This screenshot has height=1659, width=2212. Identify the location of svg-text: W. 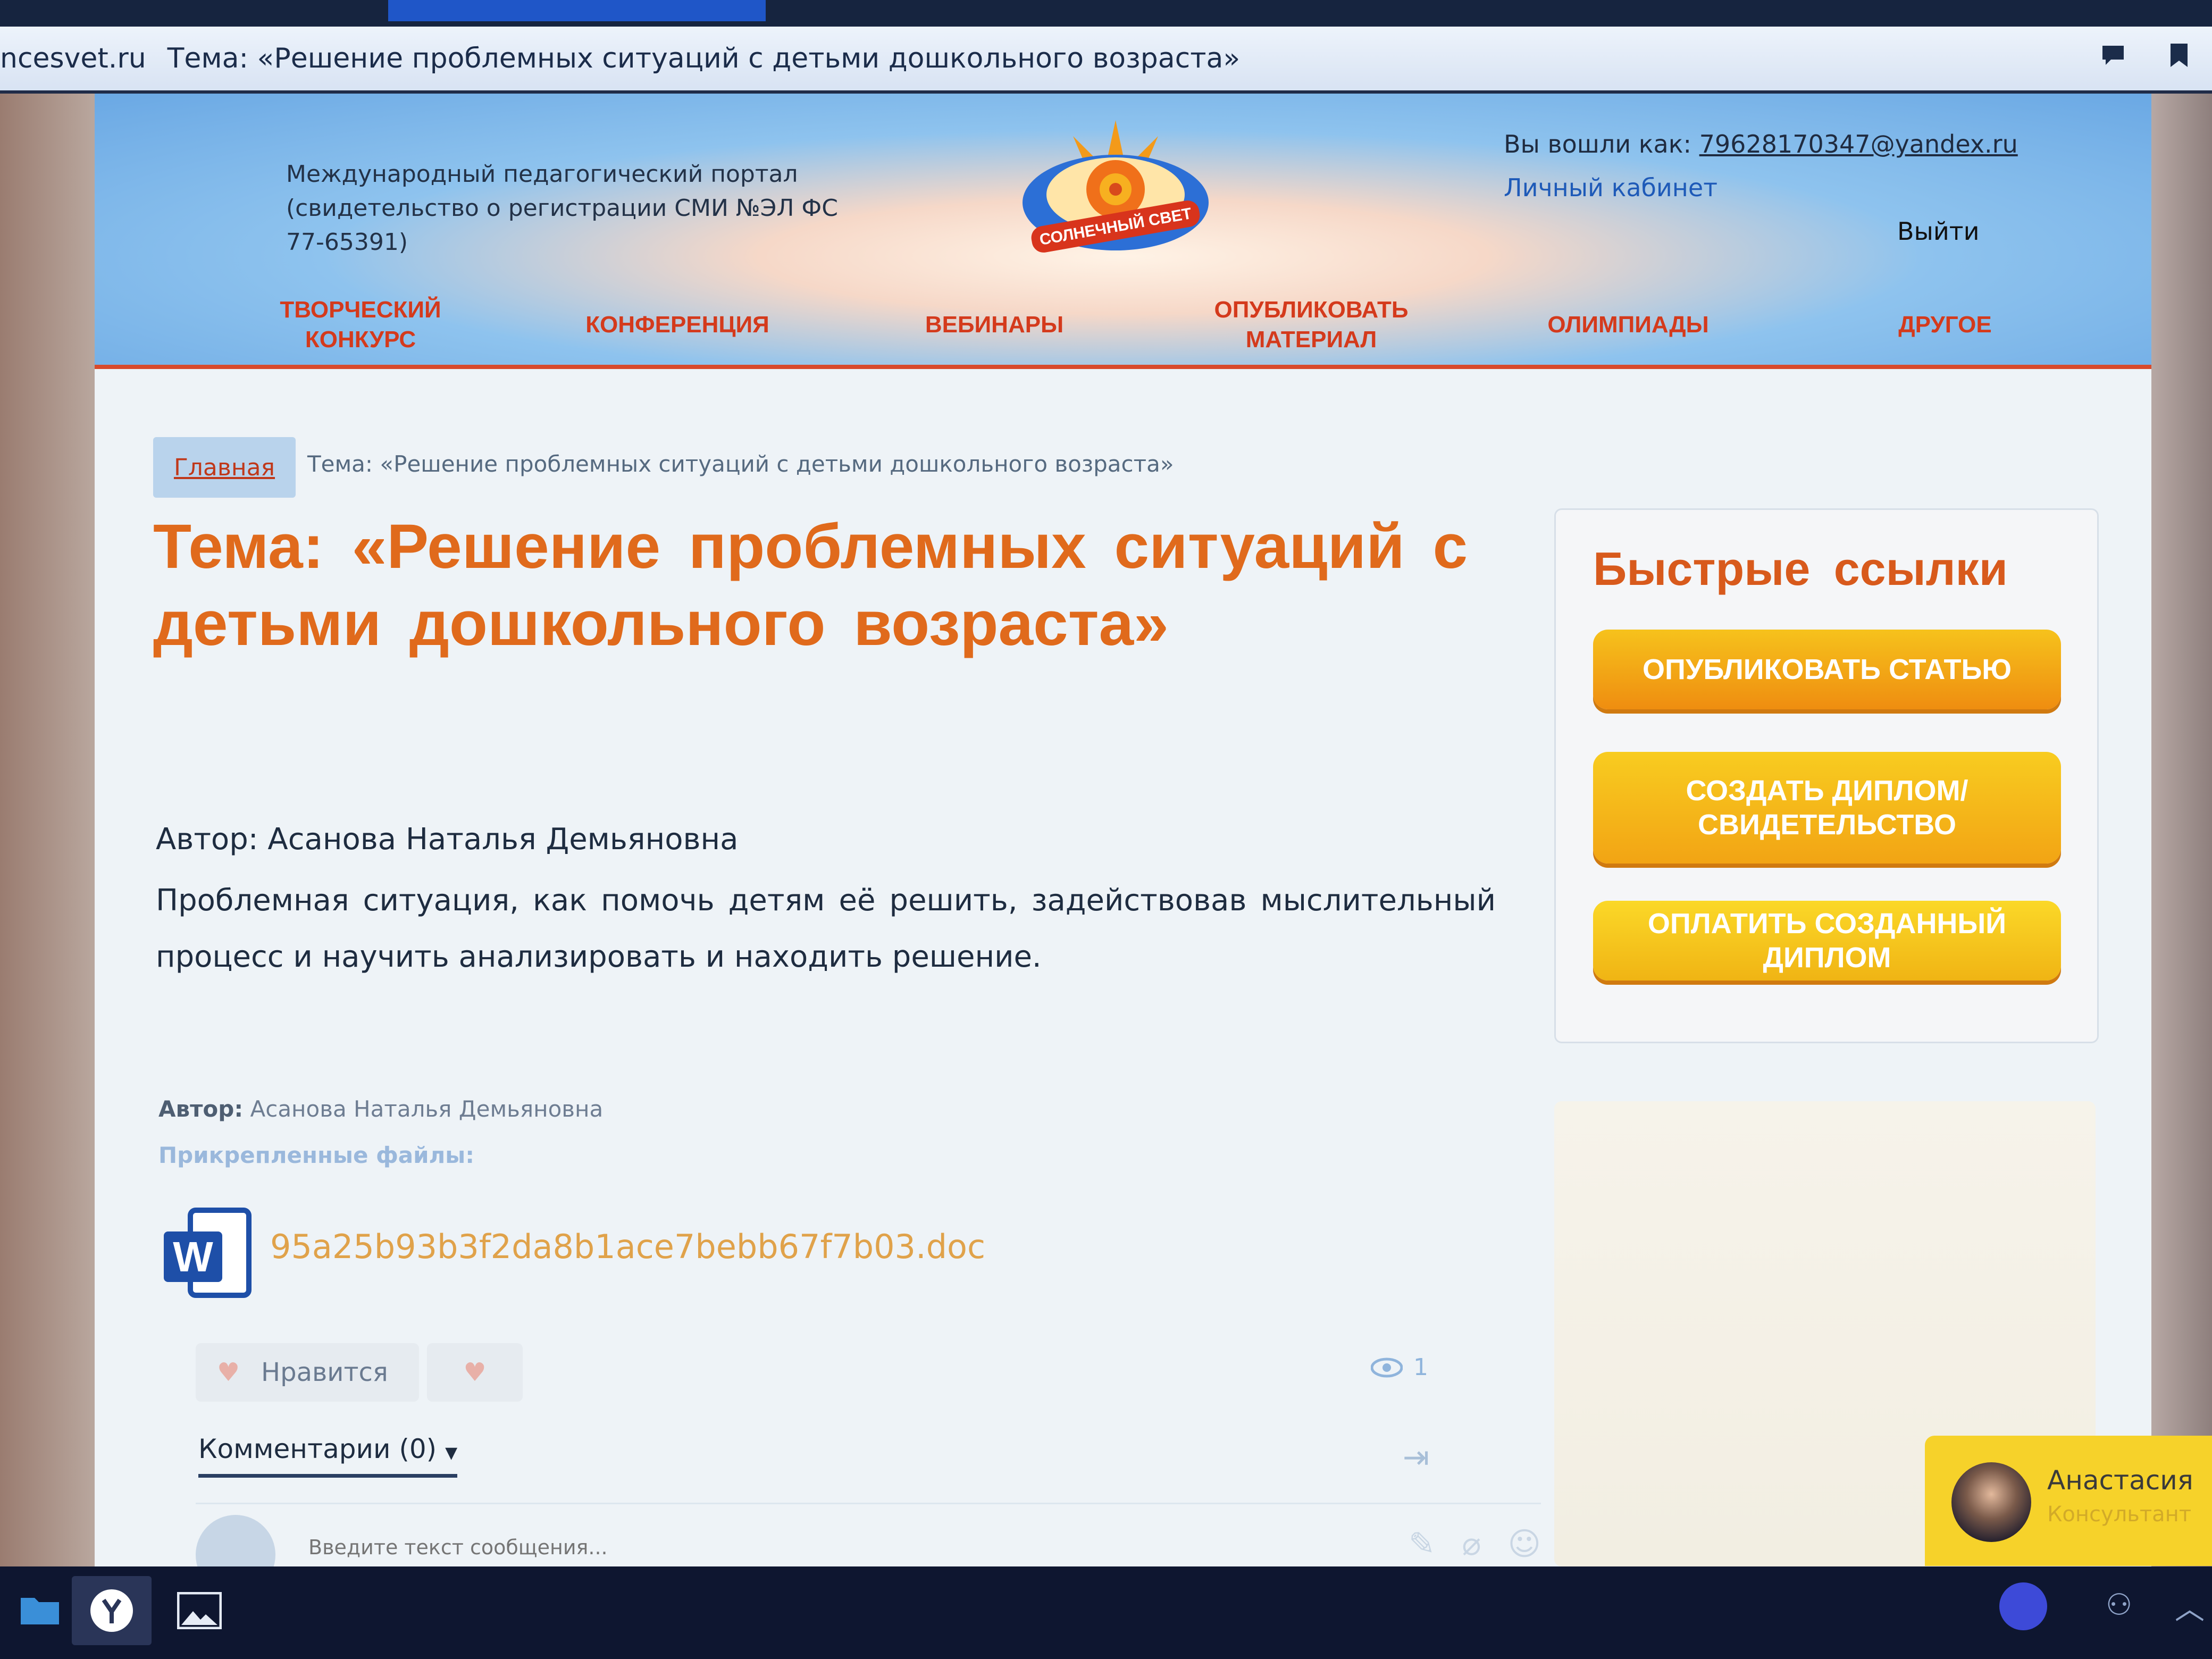
(193, 1256).